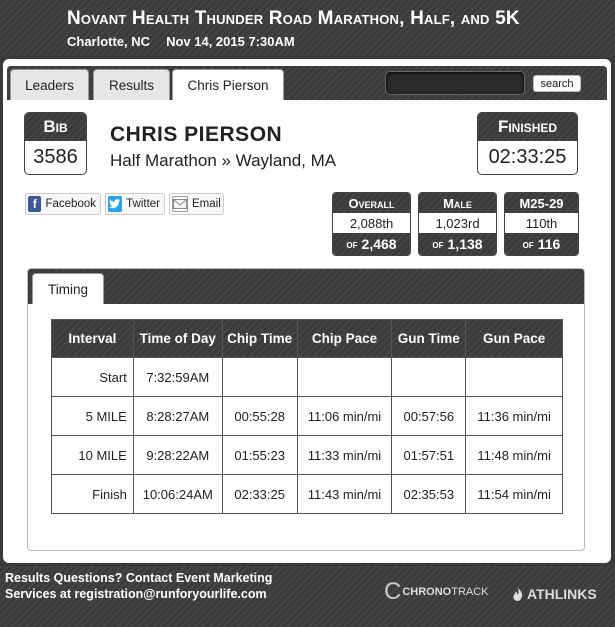 Image resolution: width=615 pixels, height=627 pixels. What do you see at coordinates (527, 156) in the screenshot?
I see `finish-time: 02:33:25` at bounding box center [527, 156].